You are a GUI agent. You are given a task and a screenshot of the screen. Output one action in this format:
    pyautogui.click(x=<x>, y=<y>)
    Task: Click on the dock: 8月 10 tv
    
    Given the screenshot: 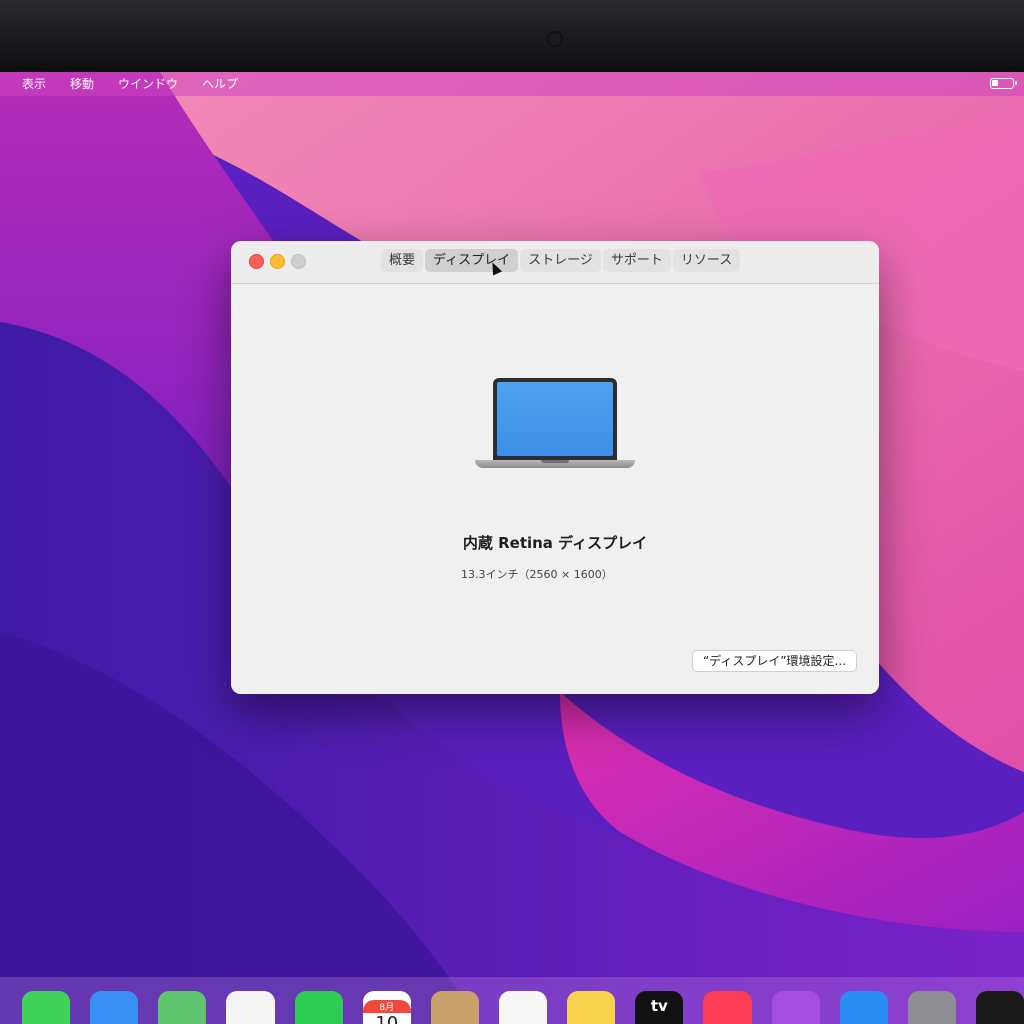 What is the action you would take?
    pyautogui.click(x=512, y=1000)
    